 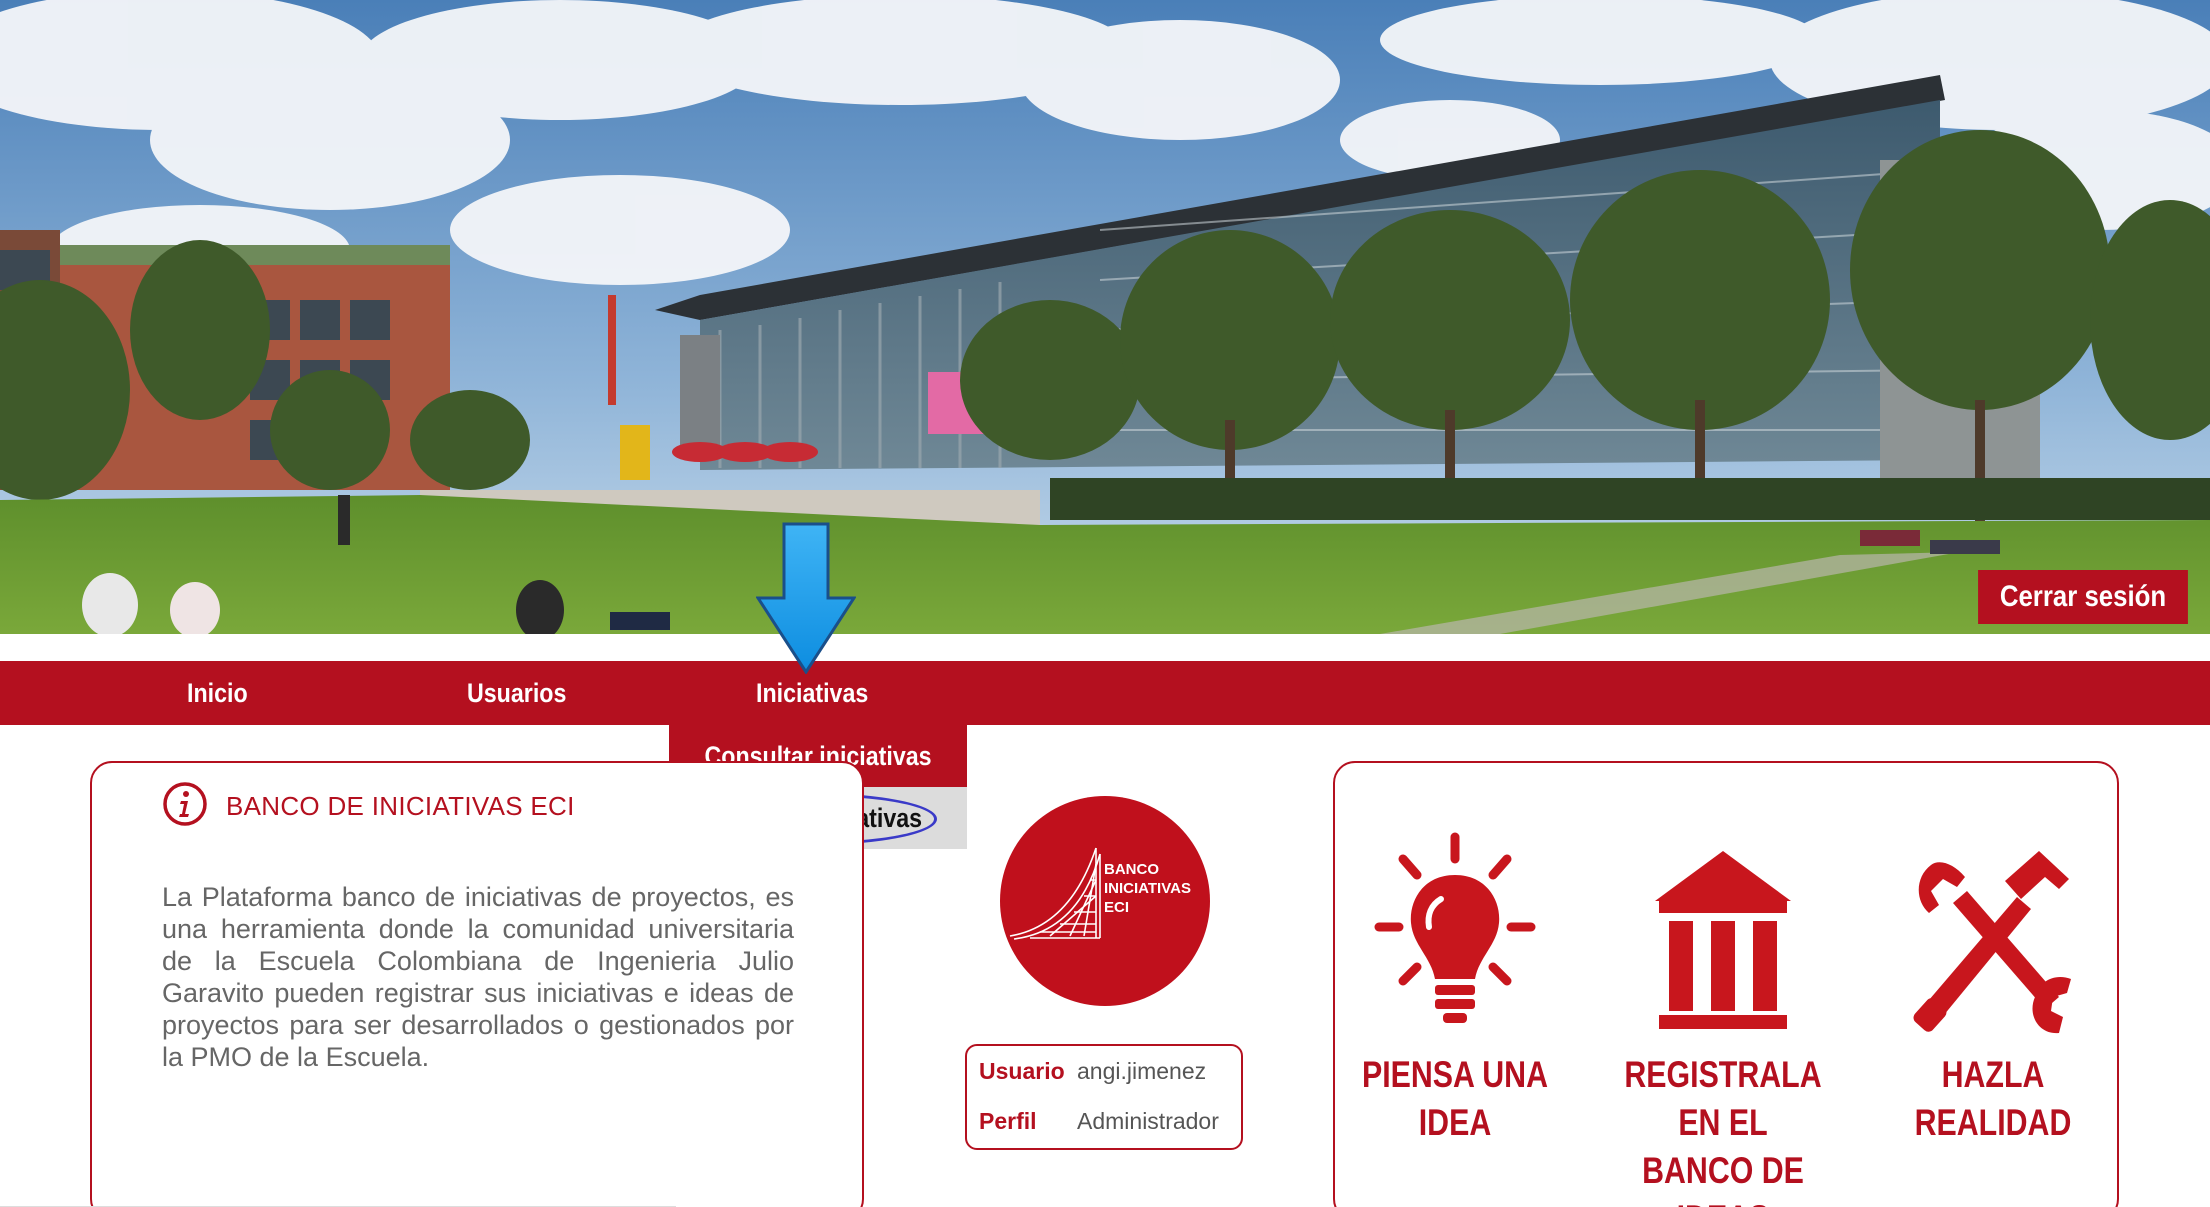 What do you see at coordinates (2083, 597) in the screenshot?
I see `logout-button: Cerrar sesión` at bounding box center [2083, 597].